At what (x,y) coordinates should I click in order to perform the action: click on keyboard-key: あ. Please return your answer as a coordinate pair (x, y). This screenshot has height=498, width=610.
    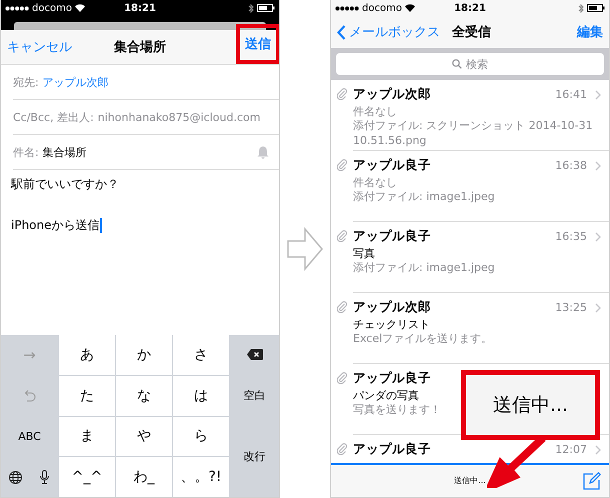
    Looking at the image, I should click on (87, 355).